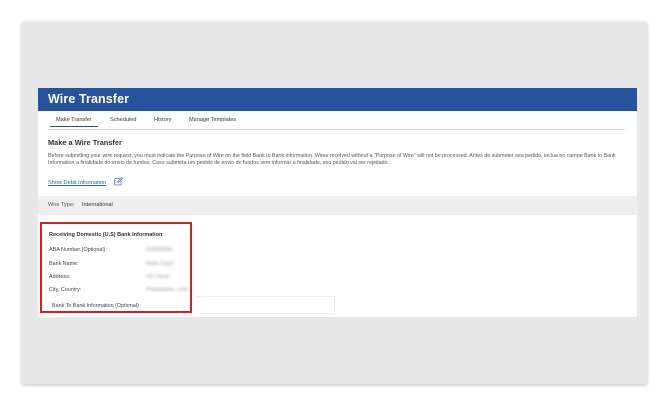 This screenshot has width=670, height=404. What do you see at coordinates (60, 277) in the screenshot?
I see `address-label: Address:` at bounding box center [60, 277].